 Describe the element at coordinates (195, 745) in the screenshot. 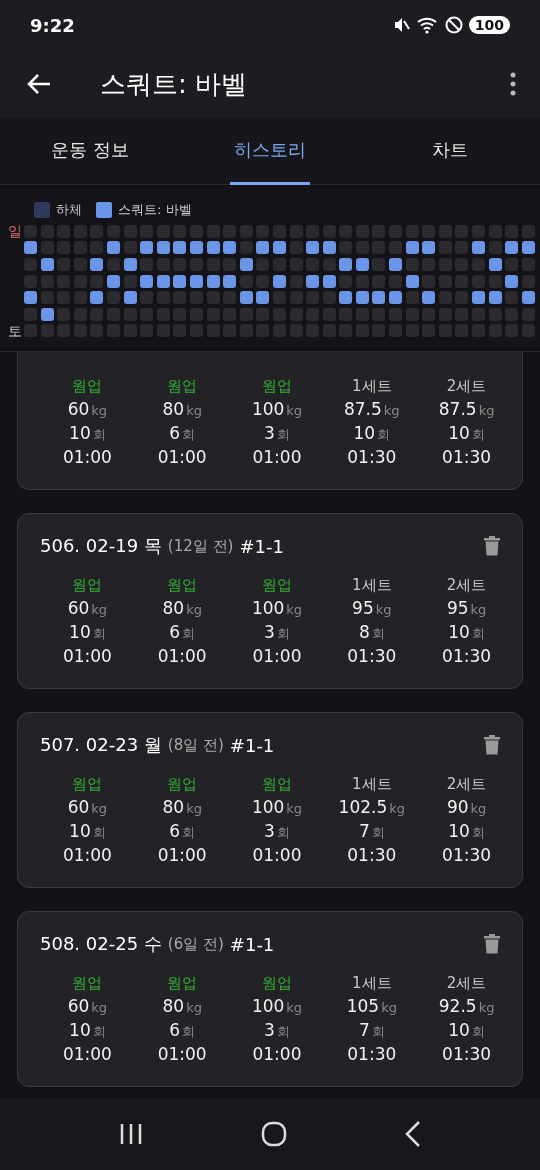

I see `days-ago: (8일 전)` at that location.